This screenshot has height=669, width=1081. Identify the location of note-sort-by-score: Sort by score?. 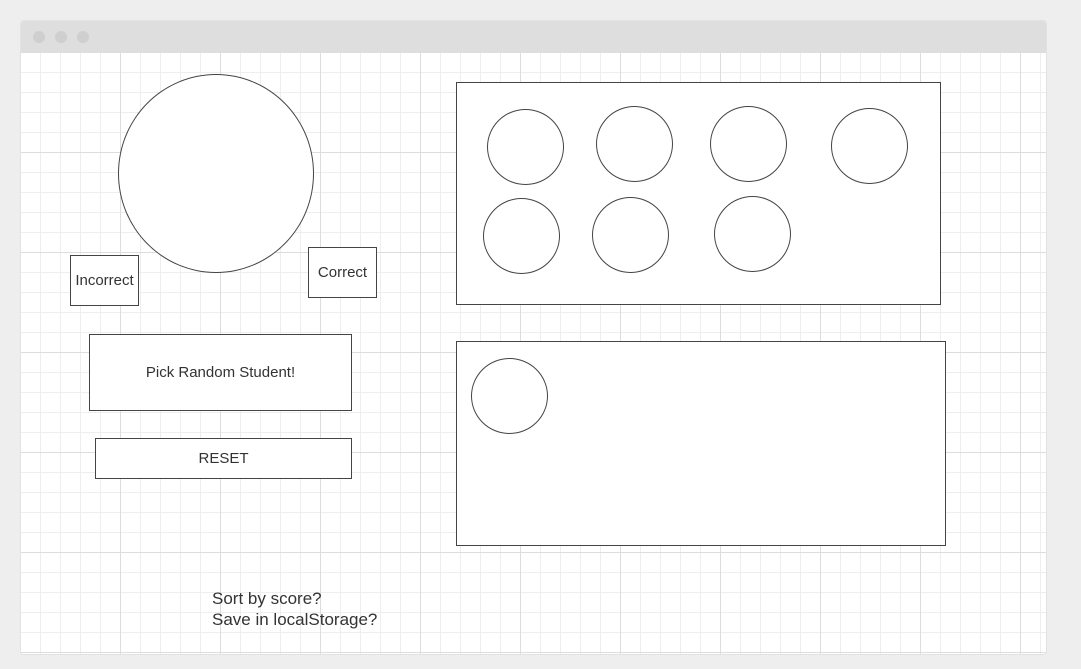
(267, 598).